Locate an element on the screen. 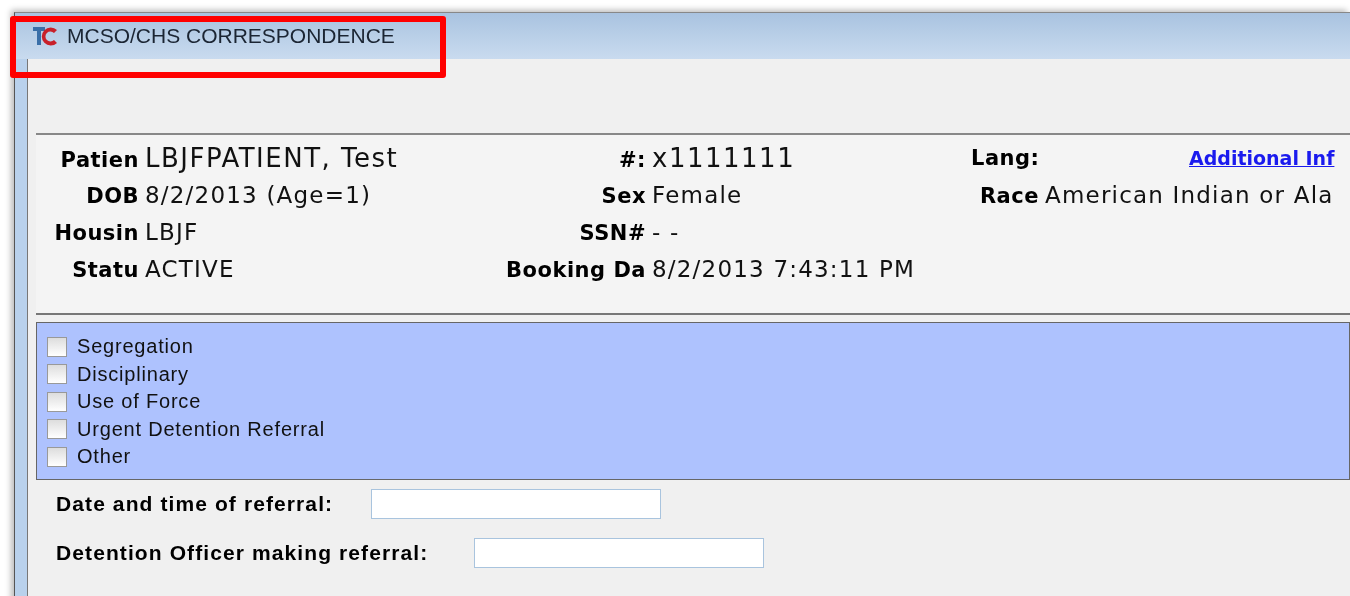  field-value: ACTIVE is located at coordinates (190, 268).